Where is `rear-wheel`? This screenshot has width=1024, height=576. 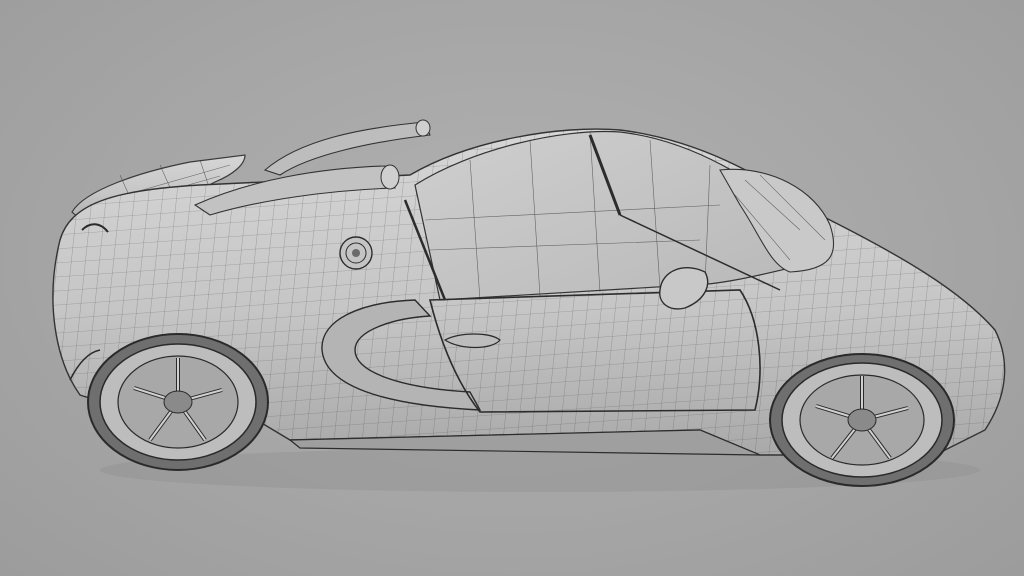 rear-wheel is located at coordinates (178, 402).